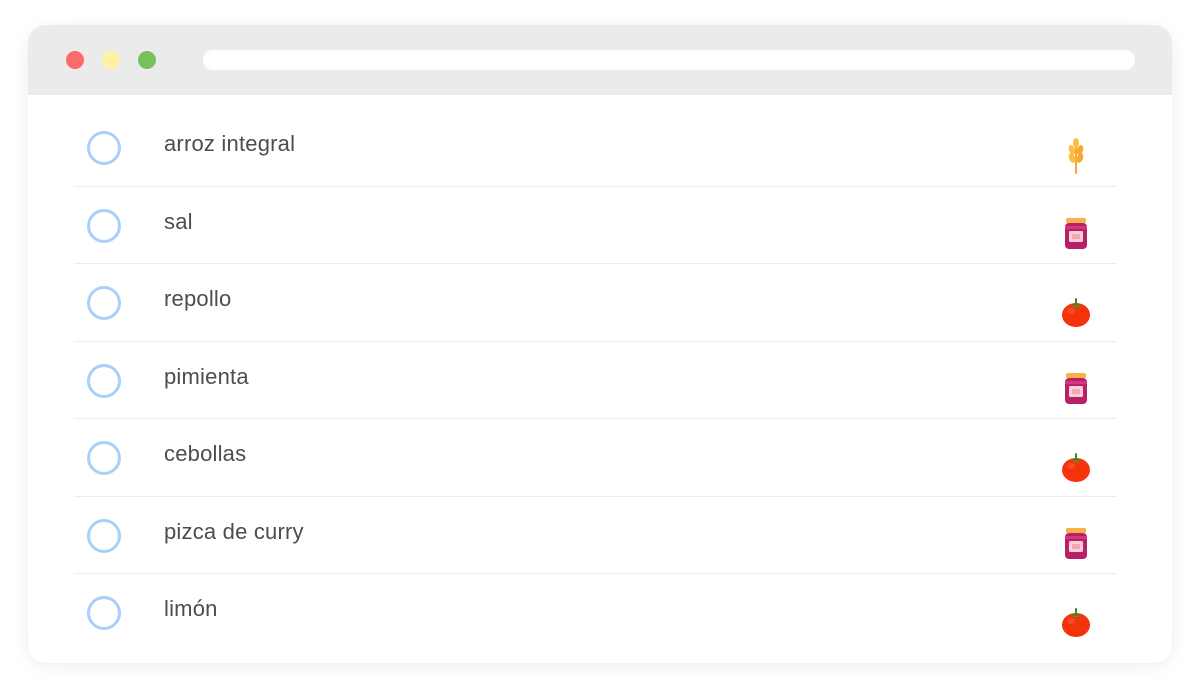 The height and width of the screenshot is (694, 1200). Describe the element at coordinates (595, 148) in the screenshot. I see `list-item: arroz integral` at that location.